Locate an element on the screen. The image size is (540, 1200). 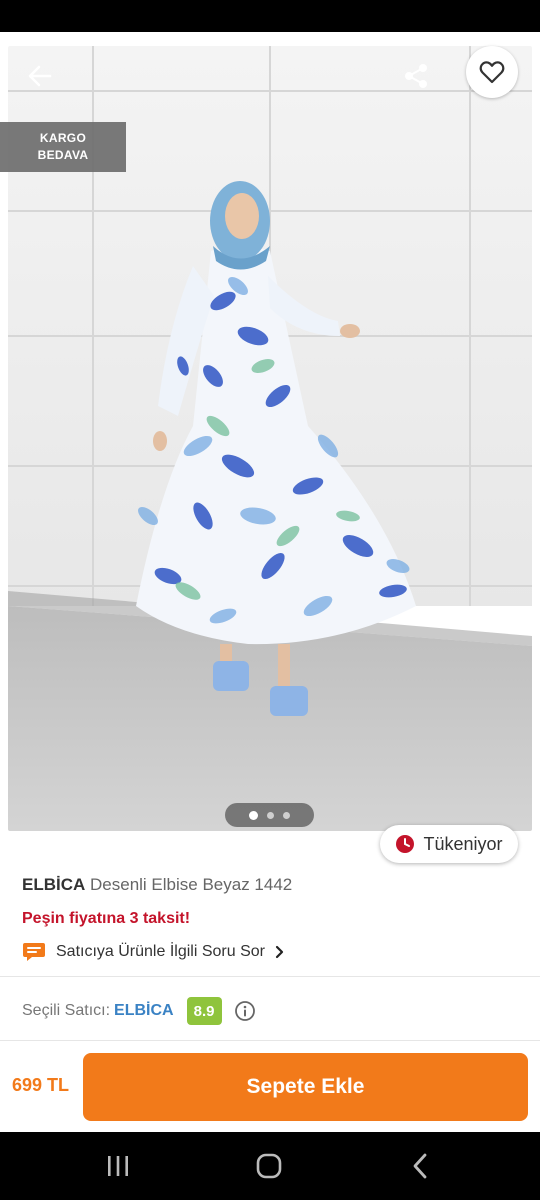
heart-icon is located at coordinates (492, 72).